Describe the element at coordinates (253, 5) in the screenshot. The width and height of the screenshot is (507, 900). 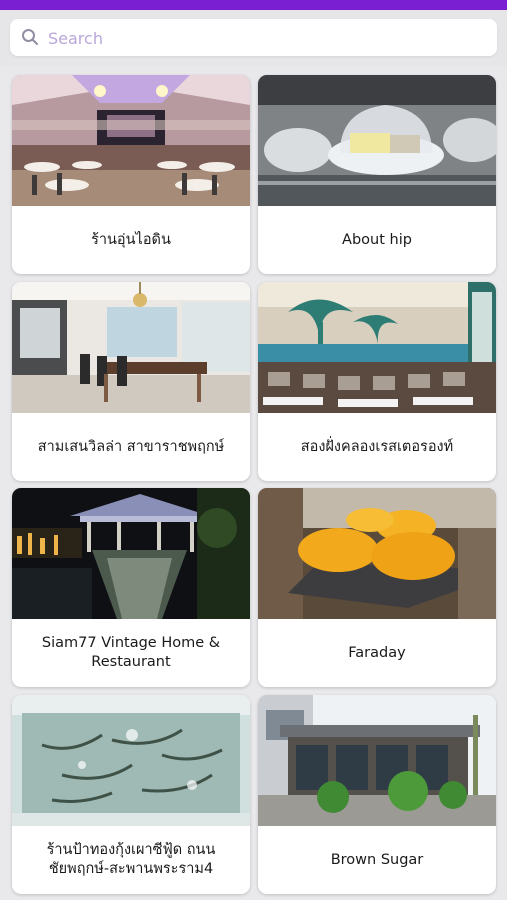
I see `top-status-bar` at that location.